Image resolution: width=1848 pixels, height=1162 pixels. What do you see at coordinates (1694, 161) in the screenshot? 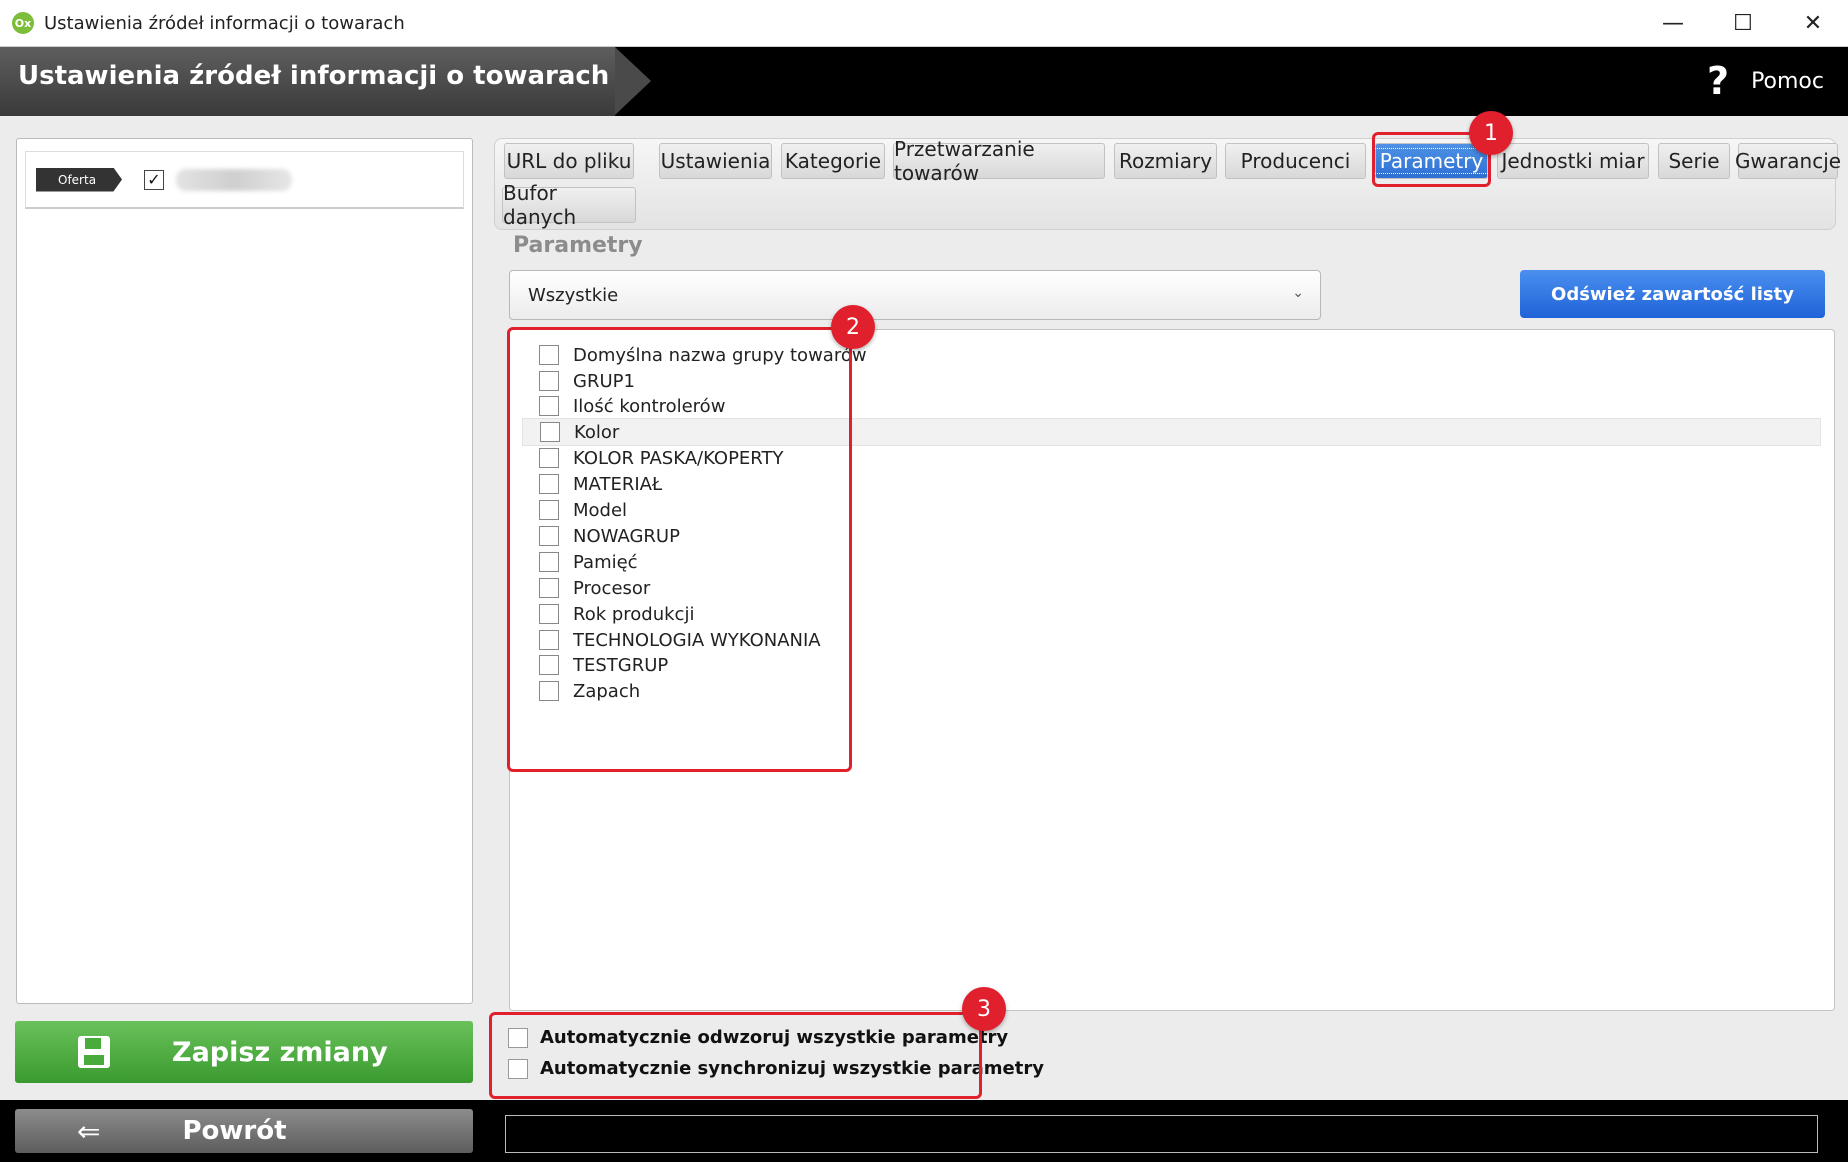
I see `tab-serie: Serie` at bounding box center [1694, 161].